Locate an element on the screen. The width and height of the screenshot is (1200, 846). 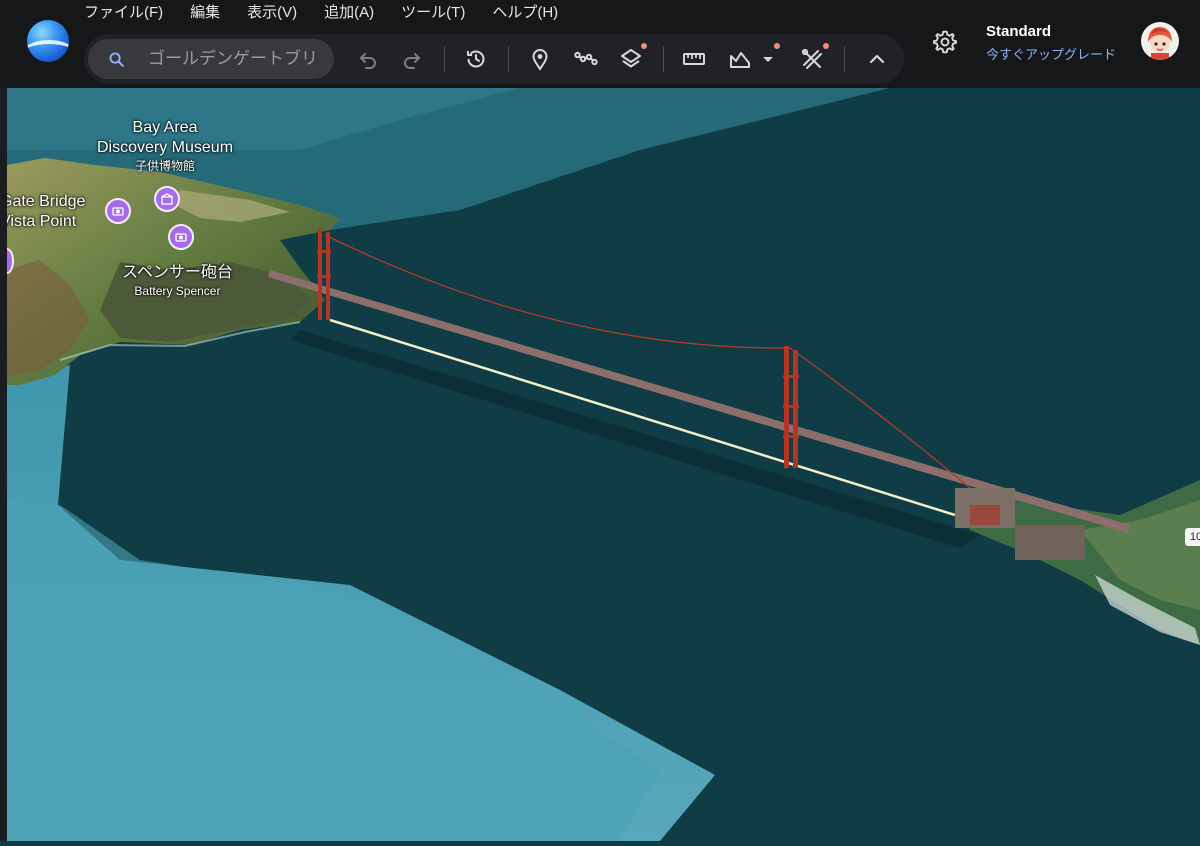
menu-tools: ツール(T) is located at coordinates (433, 13).